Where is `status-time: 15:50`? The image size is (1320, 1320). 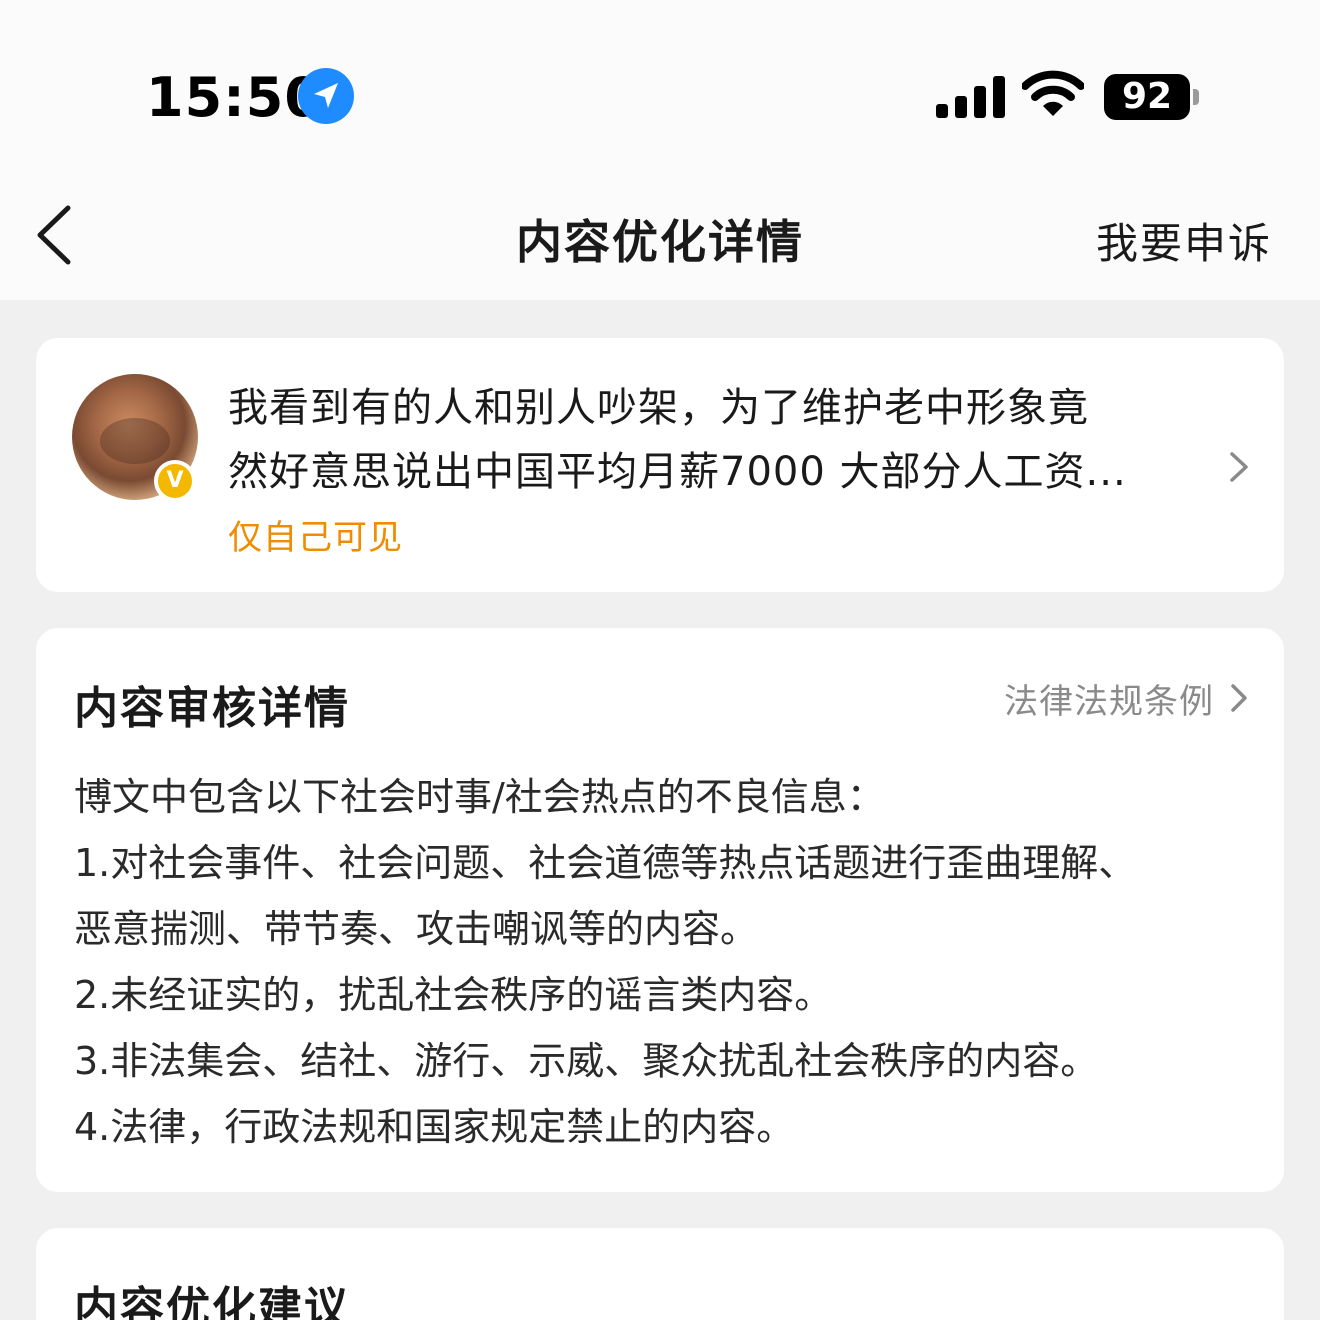 status-time: 15:50 is located at coordinates (234, 97).